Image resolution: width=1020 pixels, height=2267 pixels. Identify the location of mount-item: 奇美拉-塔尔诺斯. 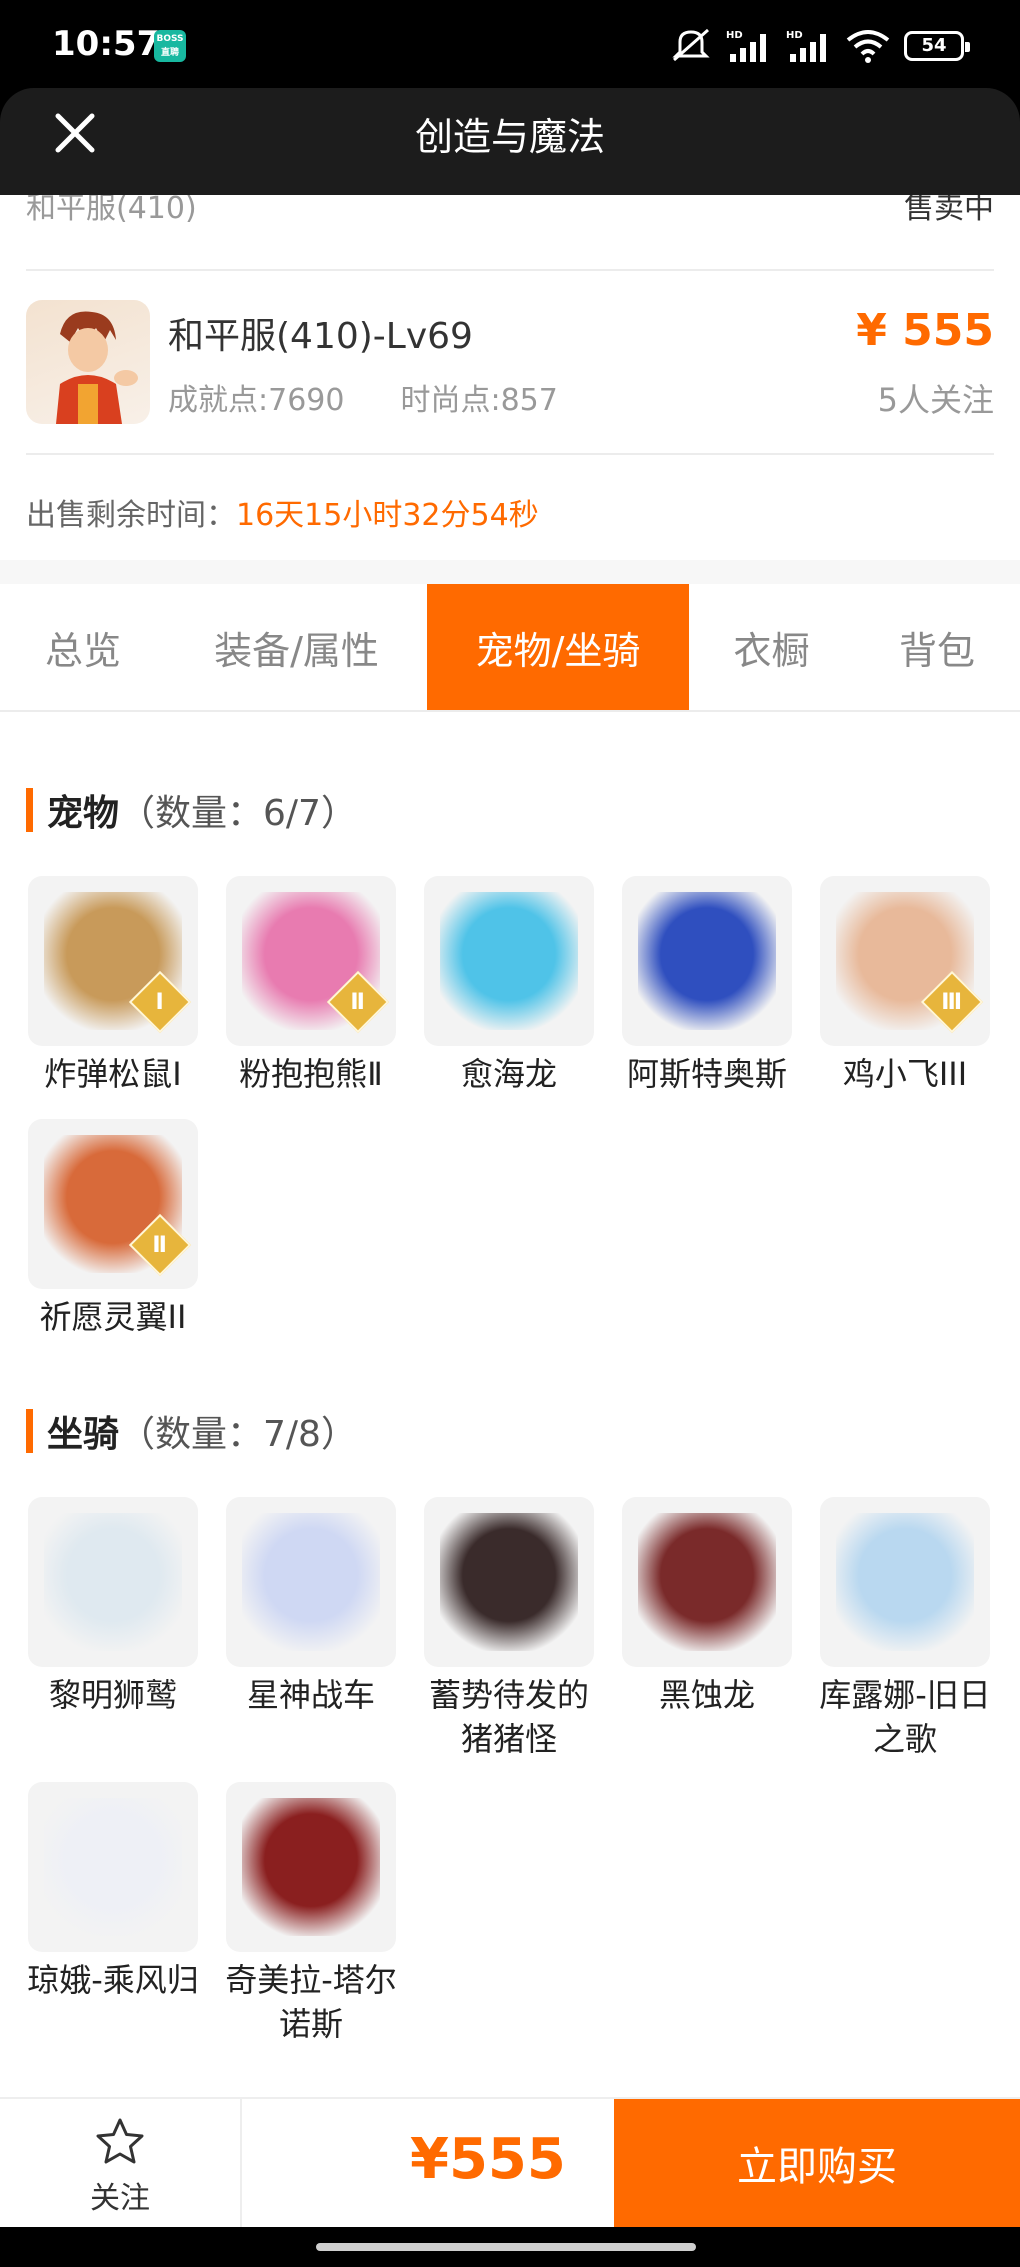
(311, 1914).